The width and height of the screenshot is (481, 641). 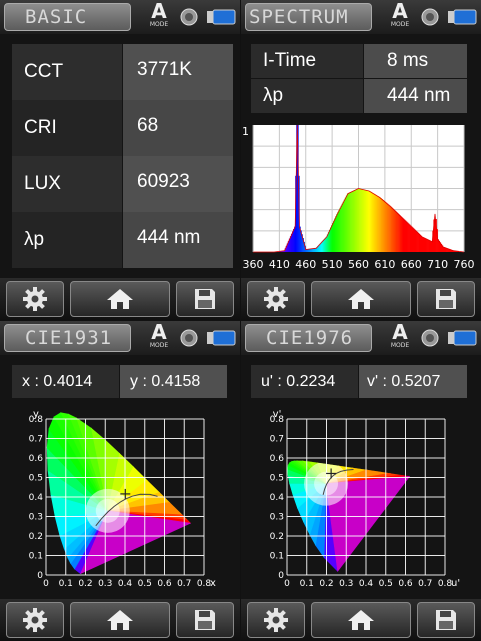 I want to click on y-coordinate-field: y : 0.4158, so click(x=173, y=381).